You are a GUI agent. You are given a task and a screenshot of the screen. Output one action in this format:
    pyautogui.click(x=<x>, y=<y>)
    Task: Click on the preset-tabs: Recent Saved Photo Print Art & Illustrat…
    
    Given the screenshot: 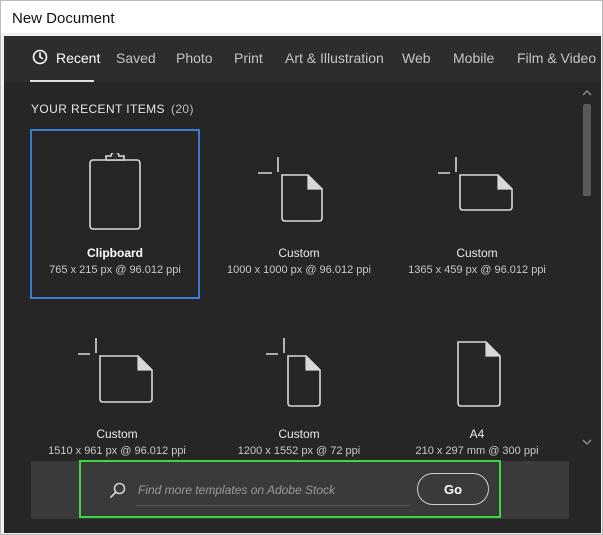 What is the action you would take?
    pyautogui.click(x=302, y=59)
    